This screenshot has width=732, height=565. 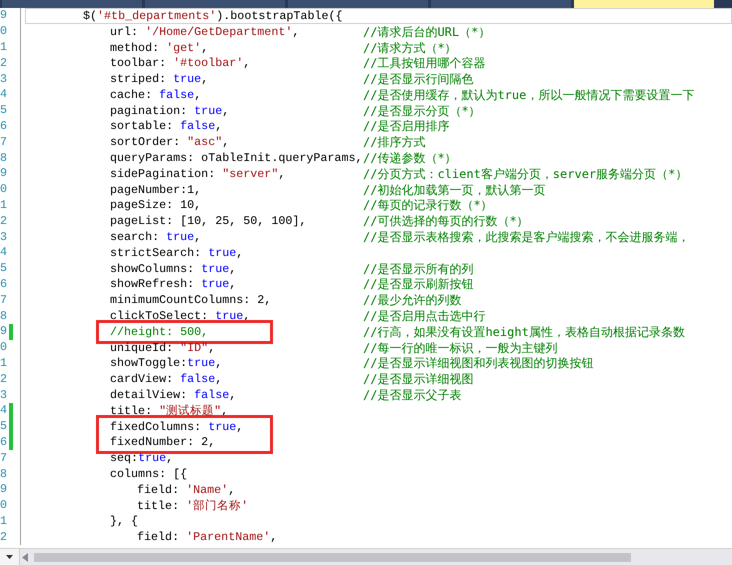 What do you see at coordinates (454, 189) in the screenshot?
I see `code-comment: //初始化加载第一页，默认第一页` at bounding box center [454, 189].